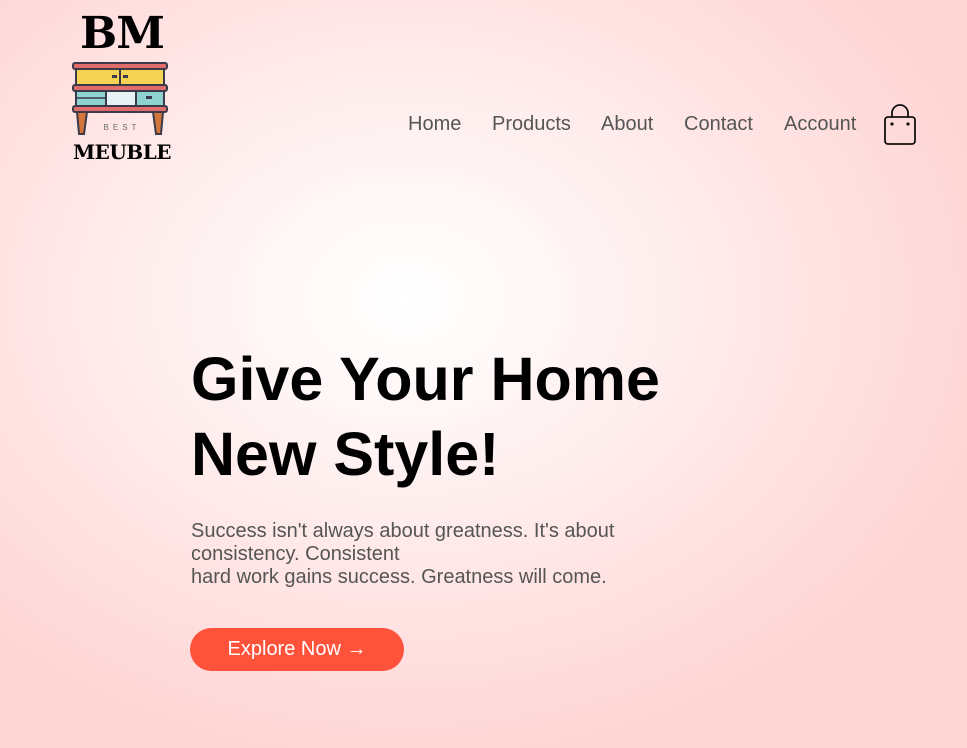 This screenshot has width=967, height=748. I want to click on explore-now-button: Explore Now →, so click(297, 649).